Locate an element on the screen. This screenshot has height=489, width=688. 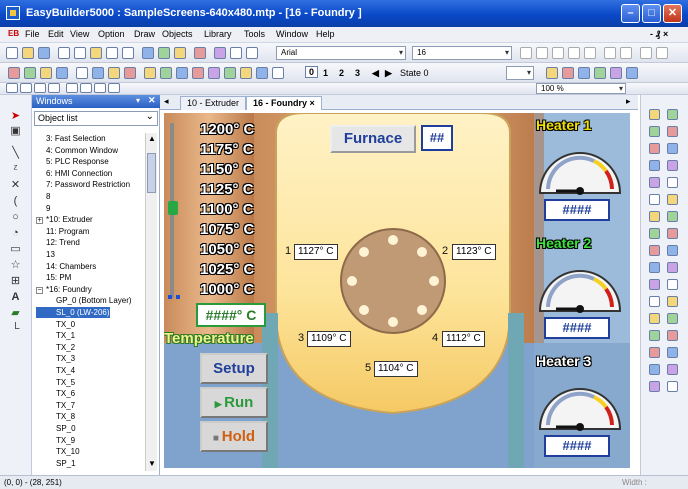
multi-state-icon is located at coordinates (114, 73).